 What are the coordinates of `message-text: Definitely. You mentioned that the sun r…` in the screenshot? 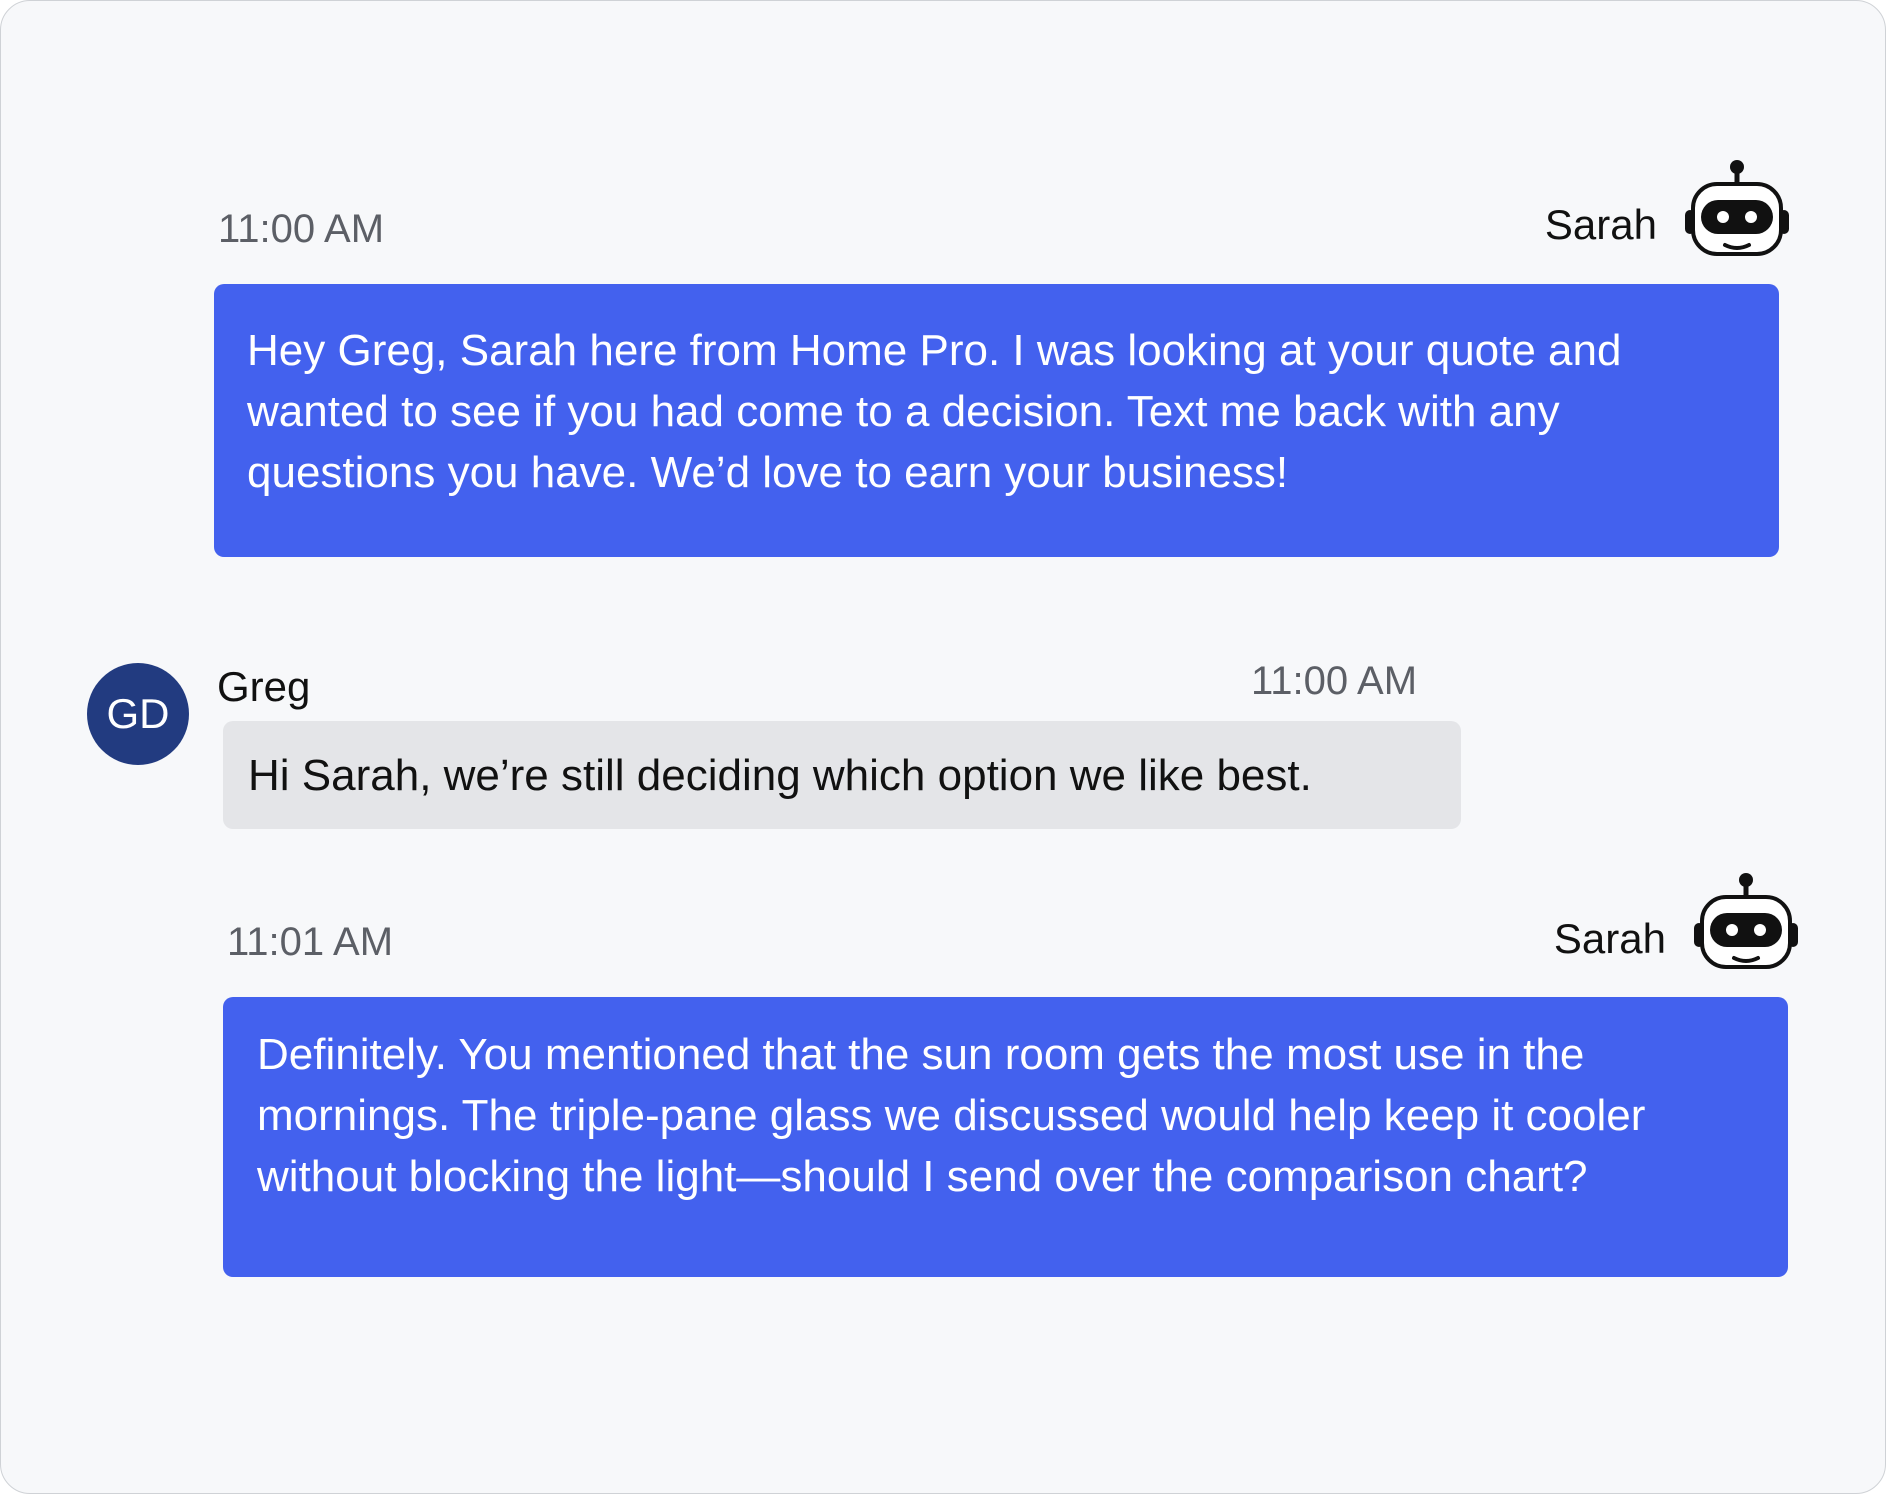 It's located at (951, 1115).